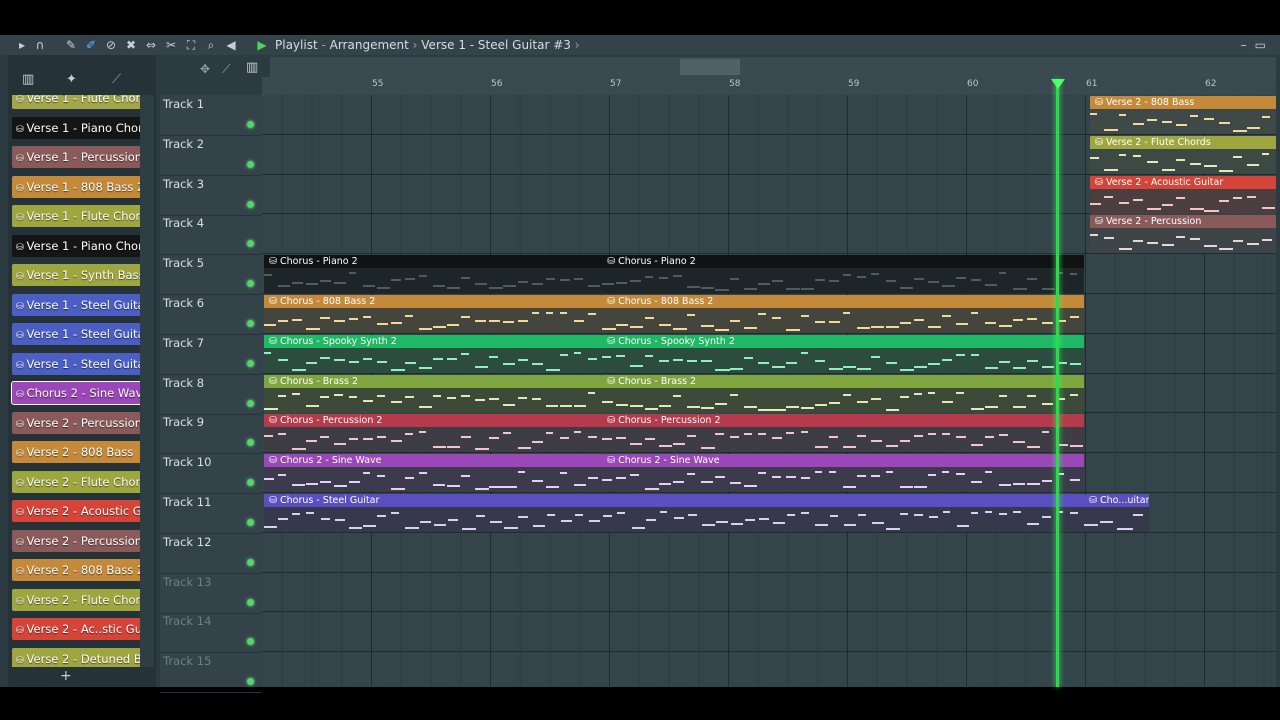  Describe the element at coordinates (76, 540) in the screenshot. I see `pattern-item: ⛁Verse 2 - Percussion 2` at that location.